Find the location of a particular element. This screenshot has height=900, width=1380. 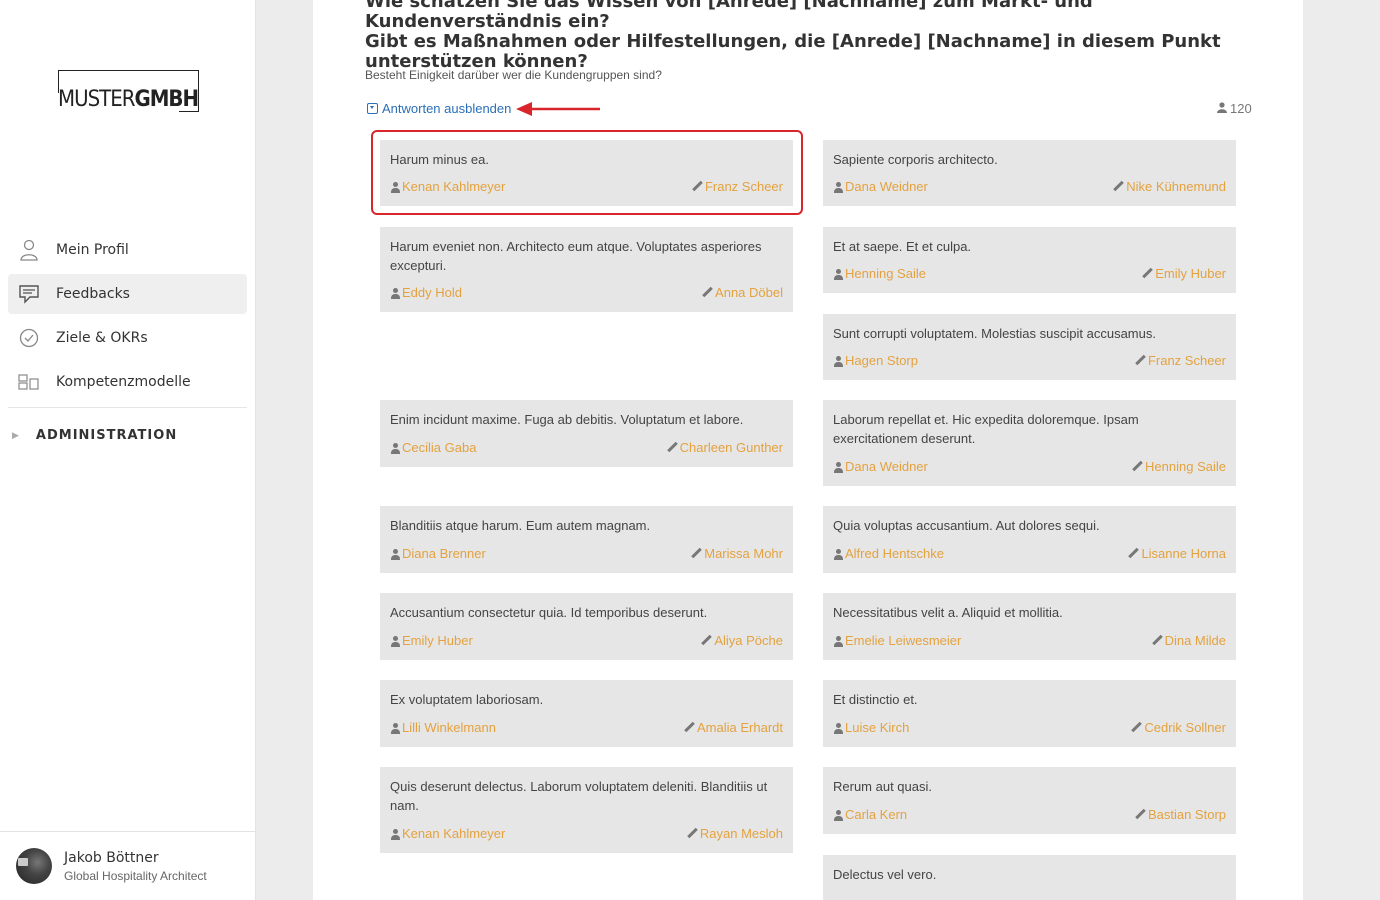

hide-answers-link: Antworten ausblenden is located at coordinates (439, 108).